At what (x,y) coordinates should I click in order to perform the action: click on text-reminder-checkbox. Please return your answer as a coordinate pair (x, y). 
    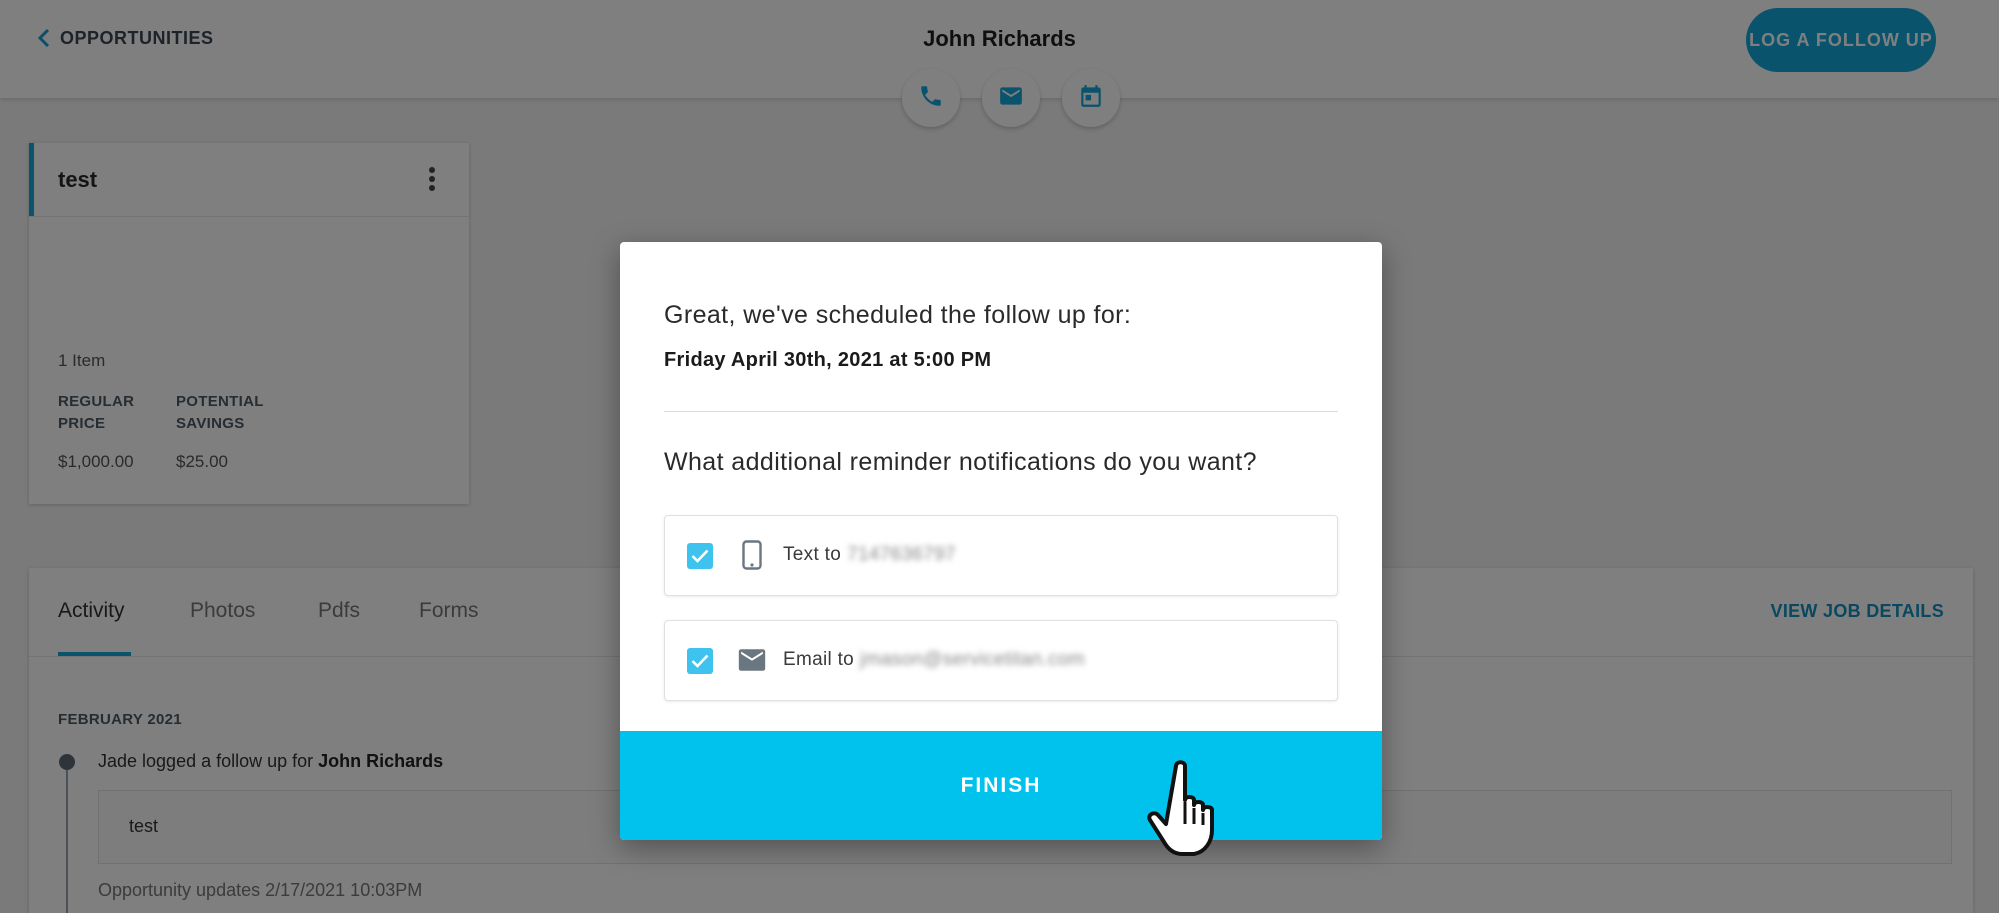
    Looking at the image, I should click on (700, 556).